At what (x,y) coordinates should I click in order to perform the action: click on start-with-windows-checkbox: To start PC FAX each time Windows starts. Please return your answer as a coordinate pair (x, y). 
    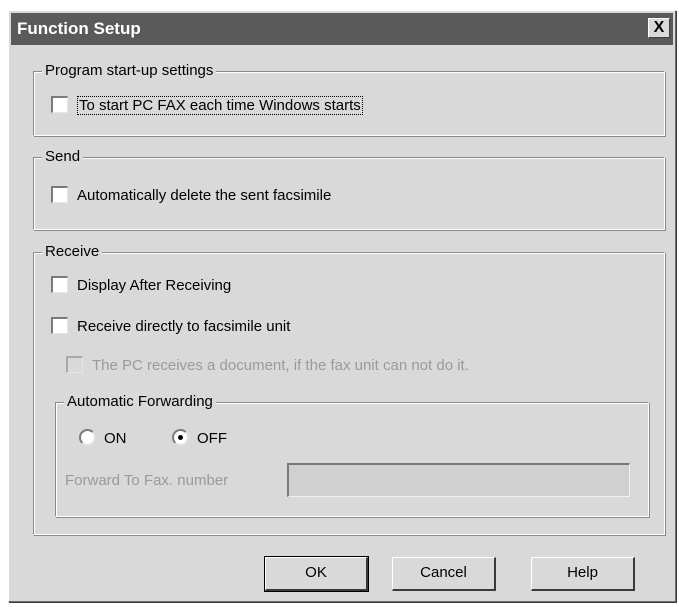
    Looking at the image, I should click on (207, 106).